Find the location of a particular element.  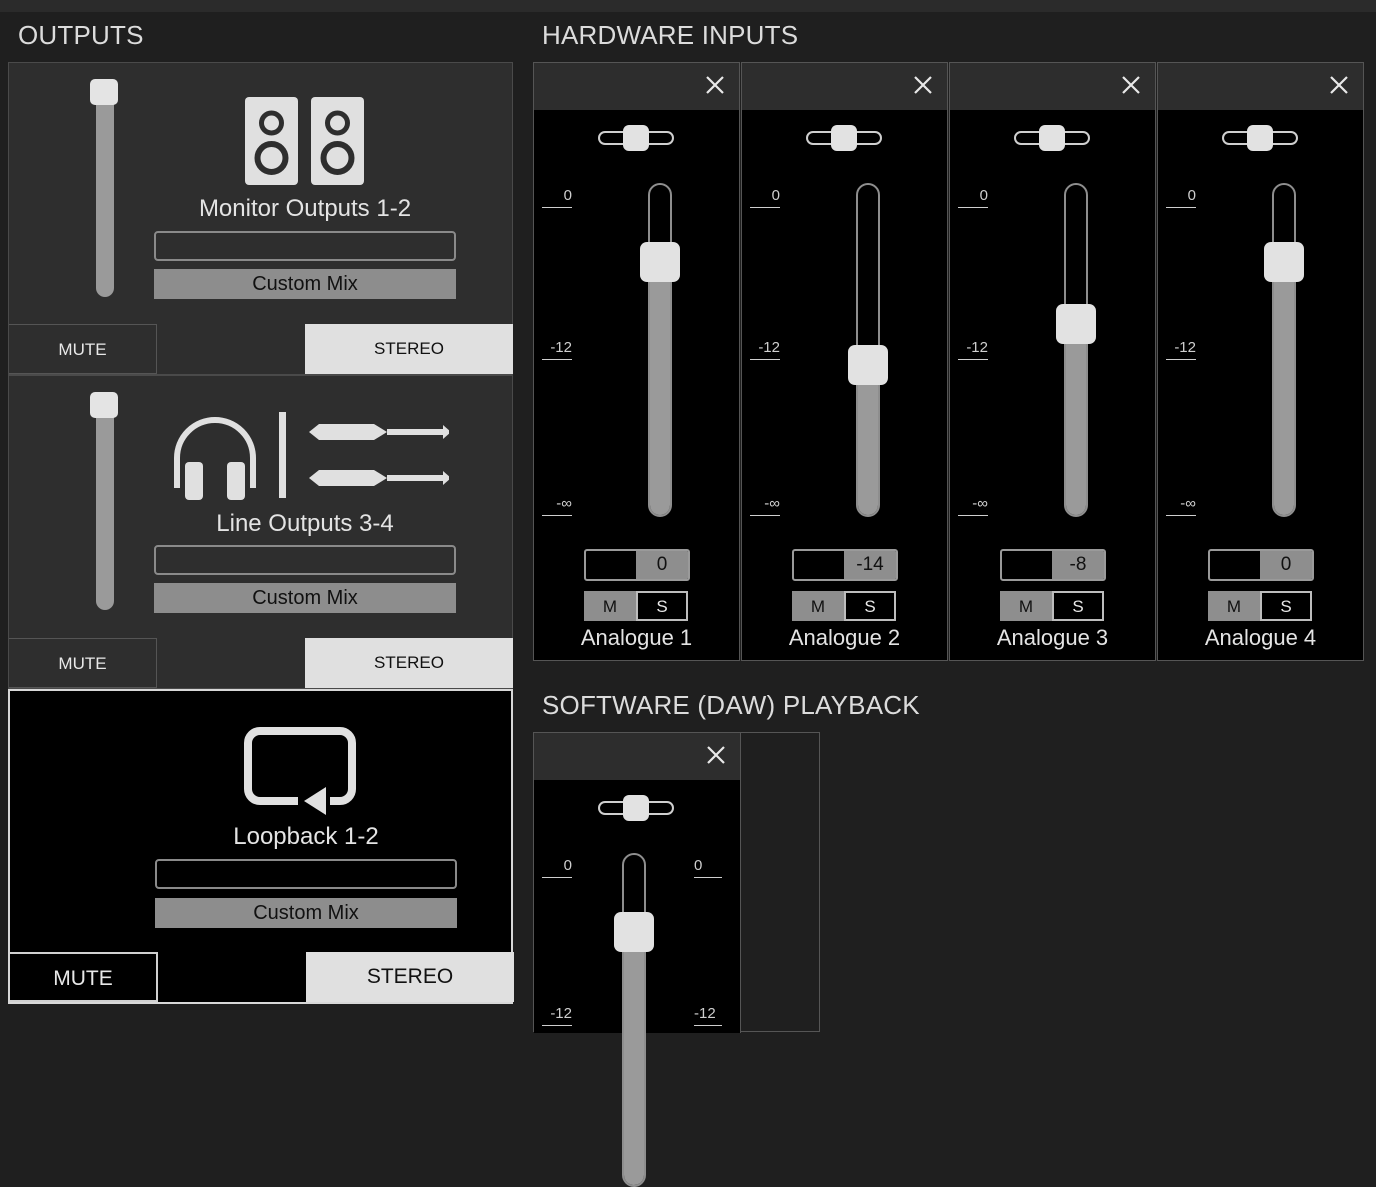

software-playback-group: 0 0 -12 -12 is located at coordinates (676, 959).